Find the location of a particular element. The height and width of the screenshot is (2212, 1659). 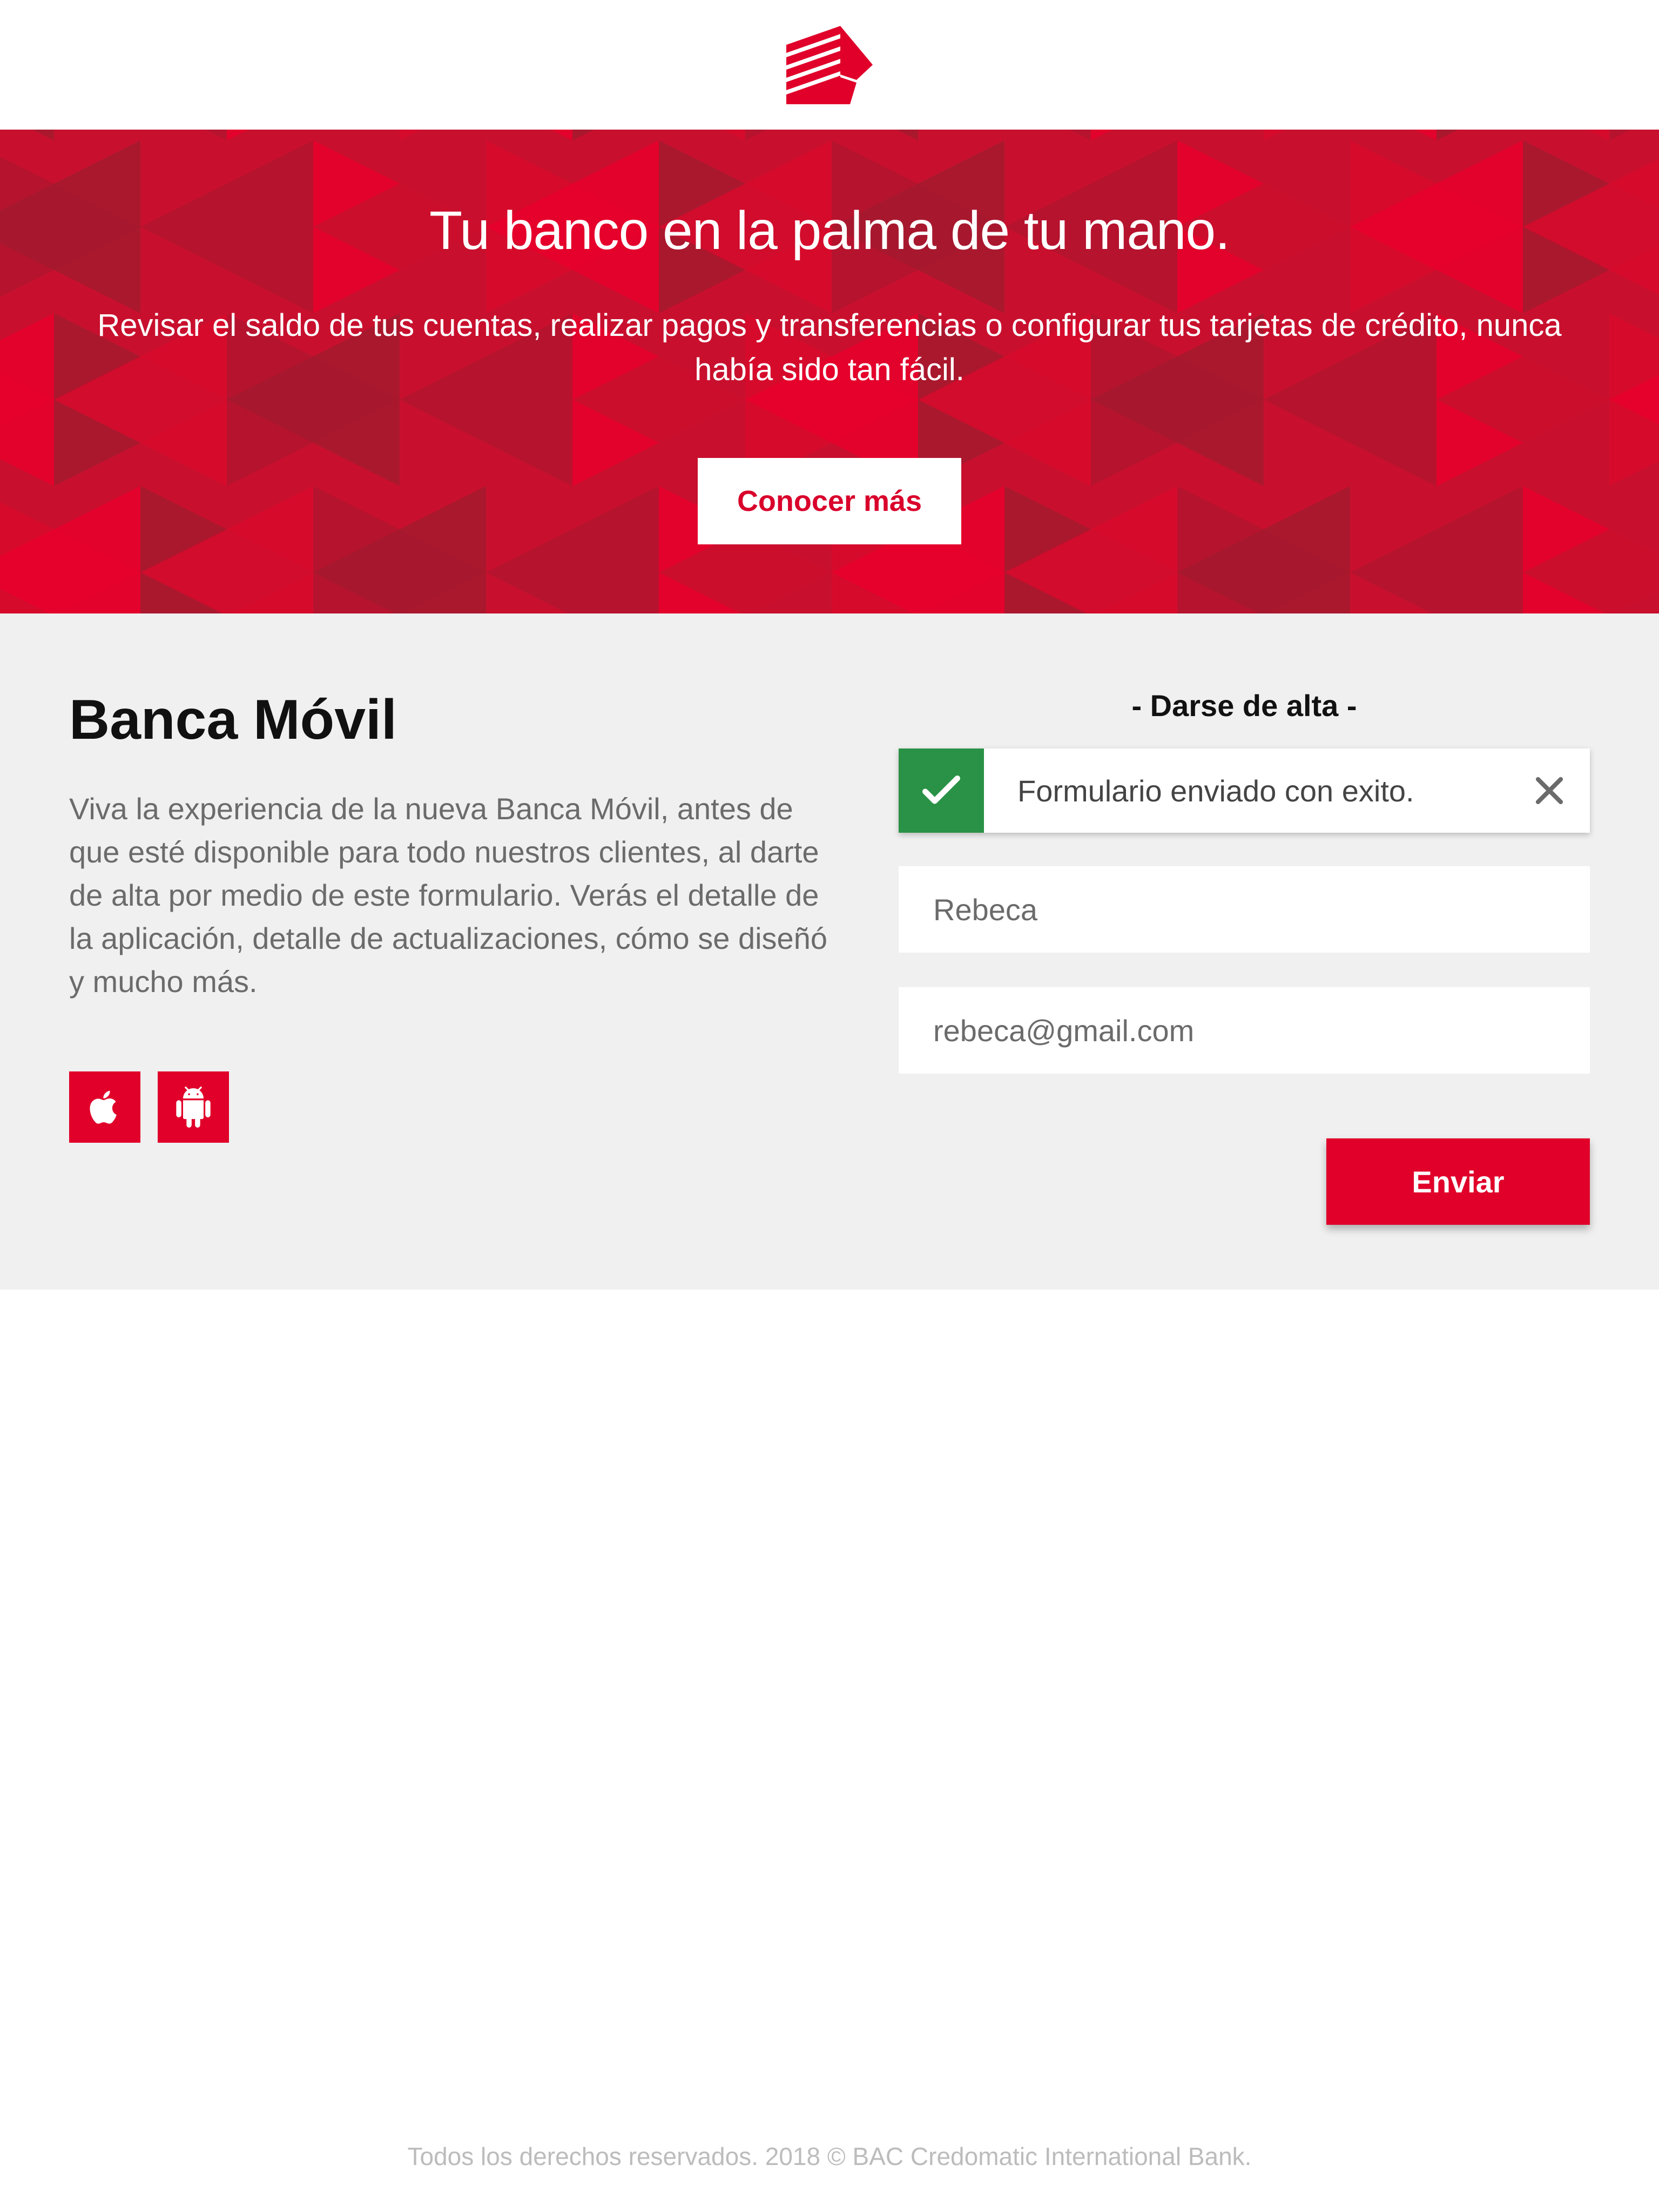

app-store-button is located at coordinates (104, 1107).